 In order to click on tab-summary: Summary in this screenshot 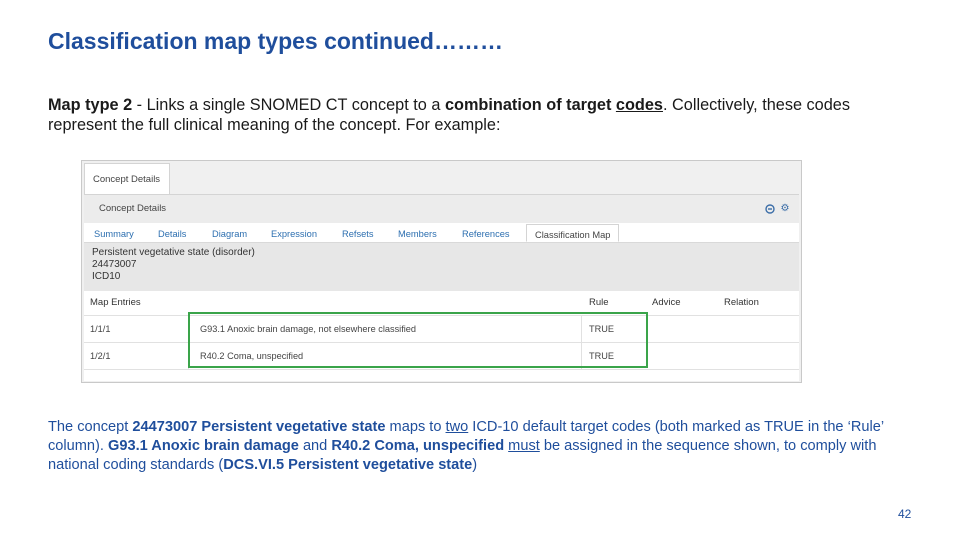, I will do `click(114, 234)`.